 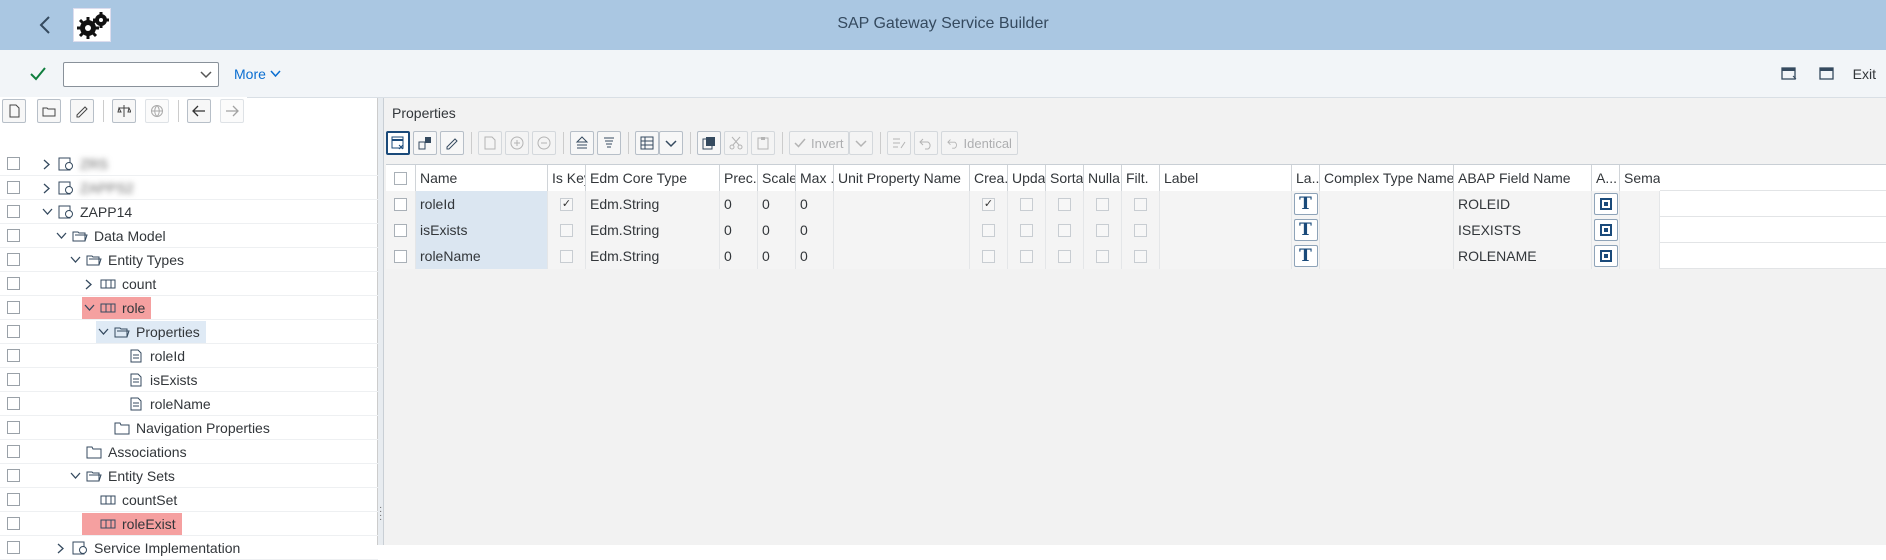 What do you see at coordinates (819, 143) in the screenshot?
I see `invert-button: Invert` at bounding box center [819, 143].